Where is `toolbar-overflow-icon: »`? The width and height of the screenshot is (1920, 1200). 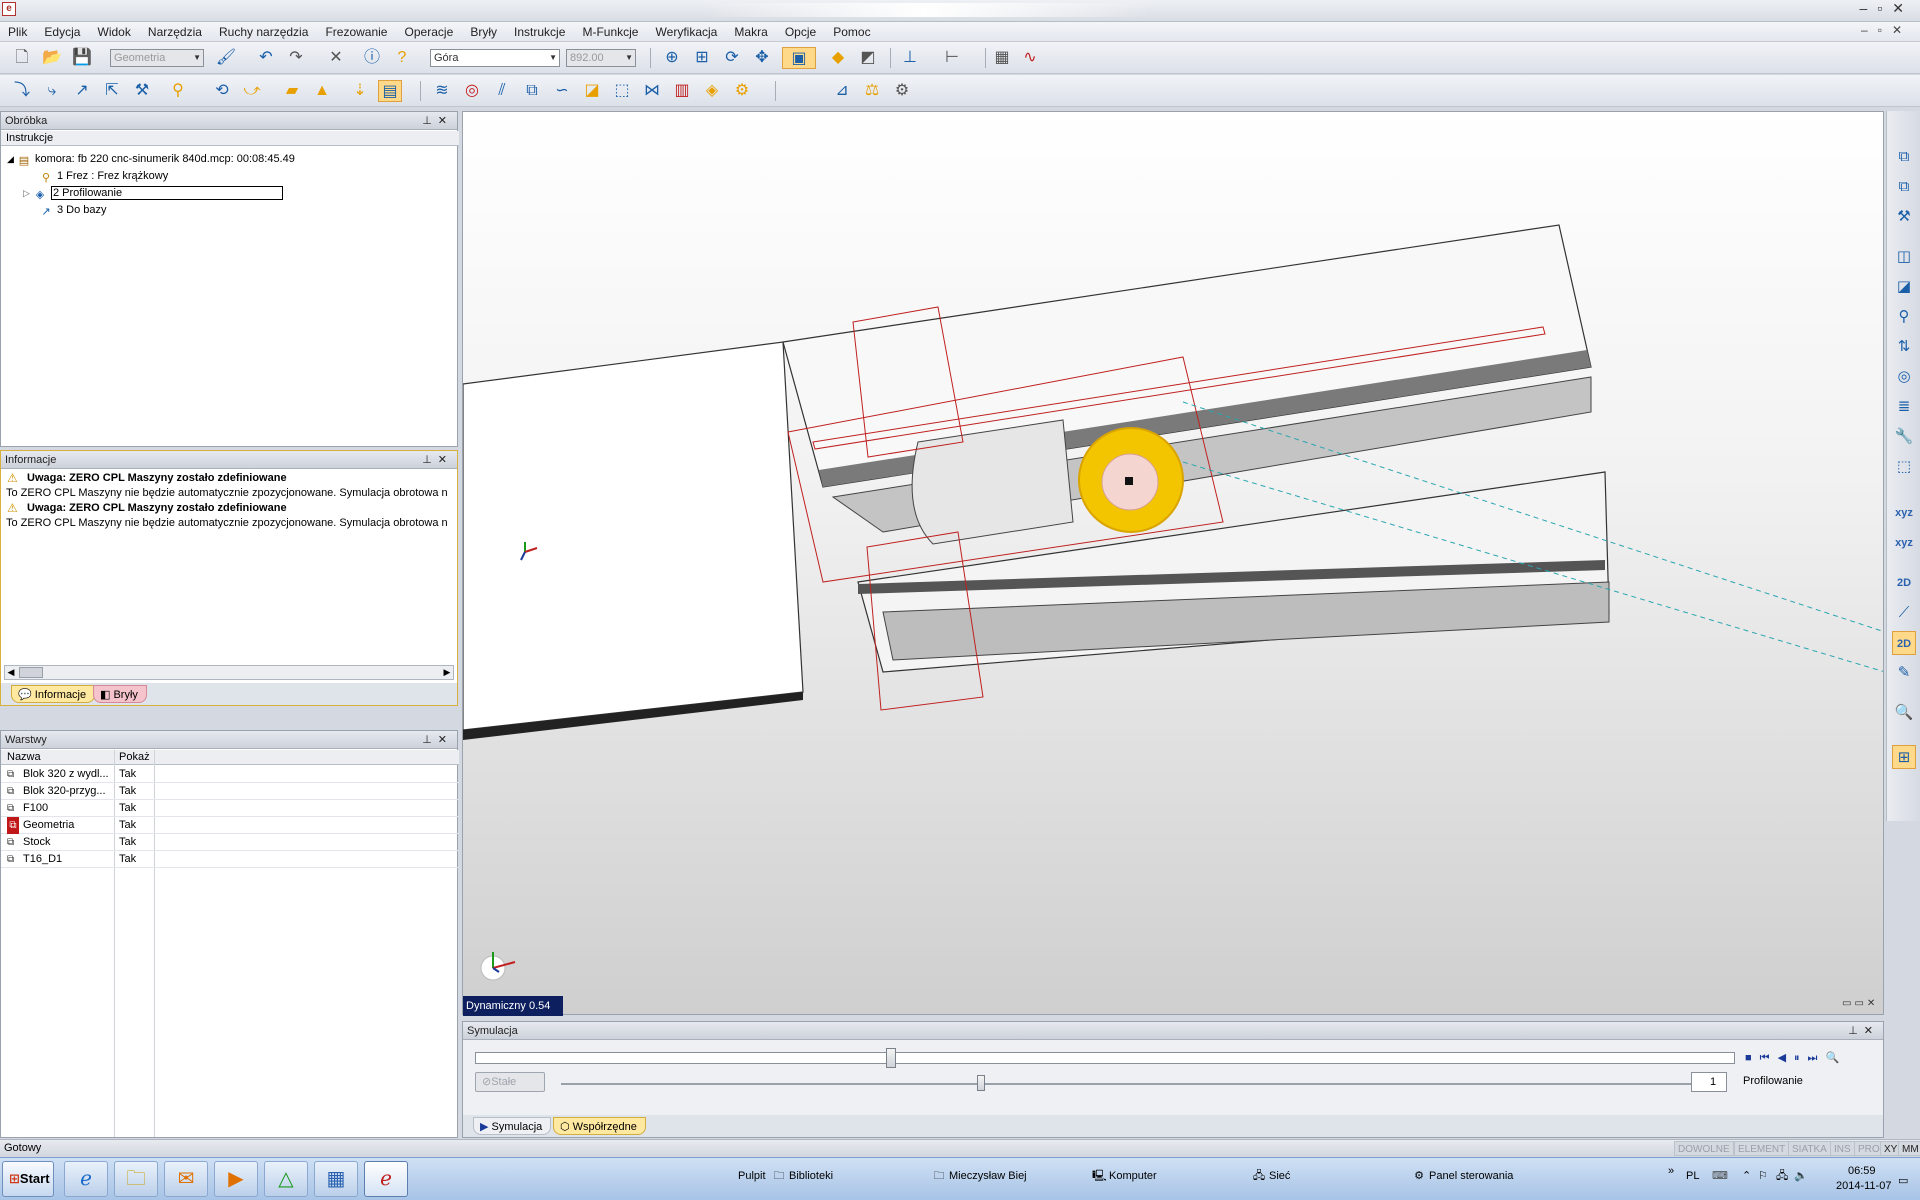 toolbar-overflow-icon: » is located at coordinates (1671, 1171).